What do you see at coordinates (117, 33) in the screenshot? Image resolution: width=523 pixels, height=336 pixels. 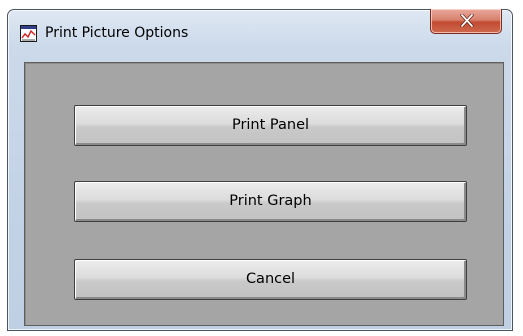 I see `window-title: Print Picture Options` at bounding box center [117, 33].